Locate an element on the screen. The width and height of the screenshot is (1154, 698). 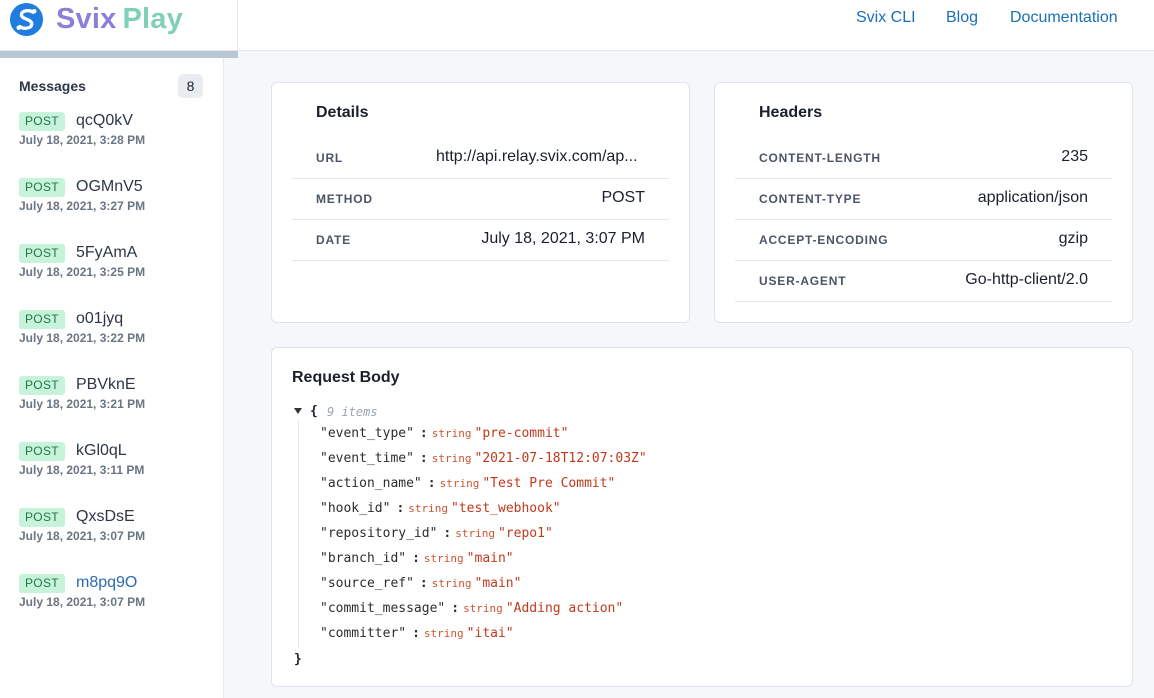
message-id: qcQ0kV is located at coordinates (104, 120).